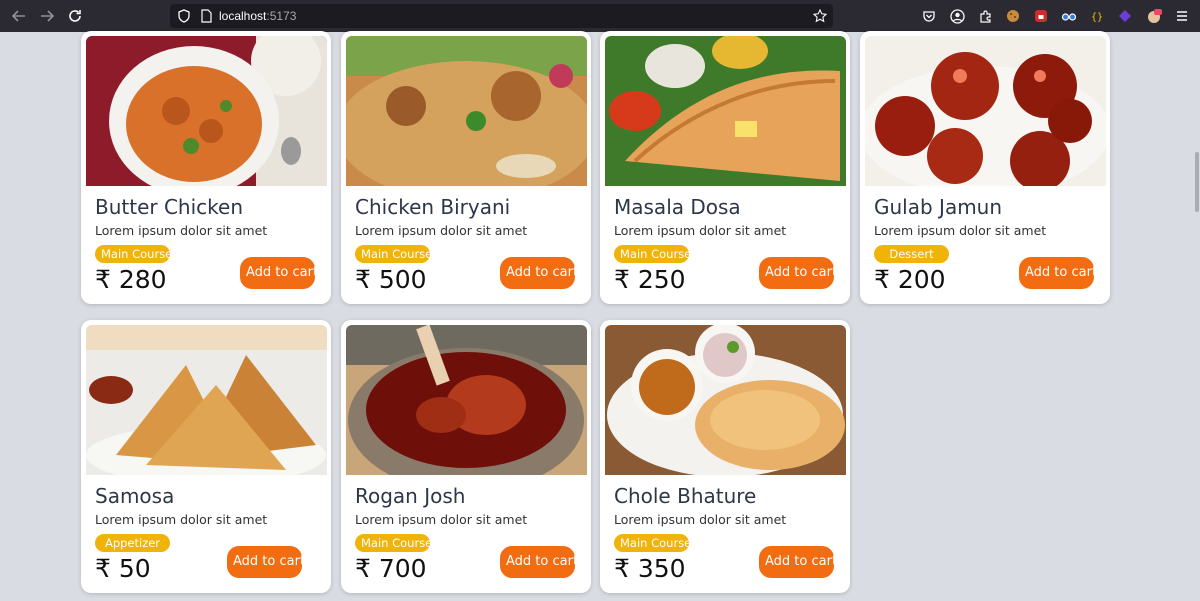 This screenshot has width=1200, height=601. What do you see at coordinates (391, 568) in the screenshot?
I see `product-price: ₹ 700` at bounding box center [391, 568].